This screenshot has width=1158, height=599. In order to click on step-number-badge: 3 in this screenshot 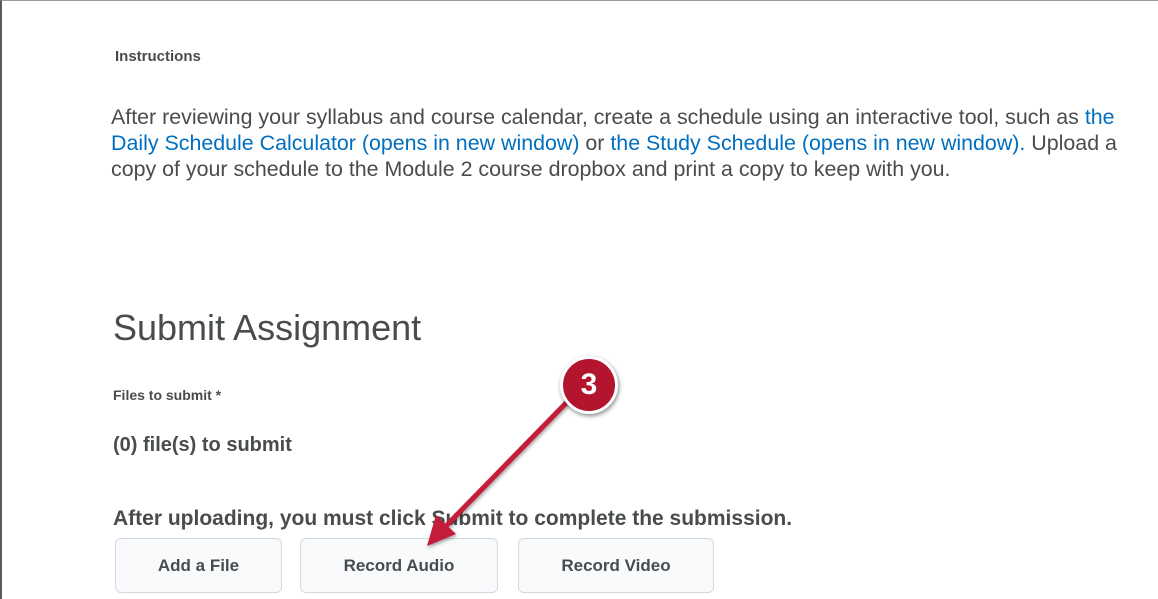, I will do `click(589, 385)`.